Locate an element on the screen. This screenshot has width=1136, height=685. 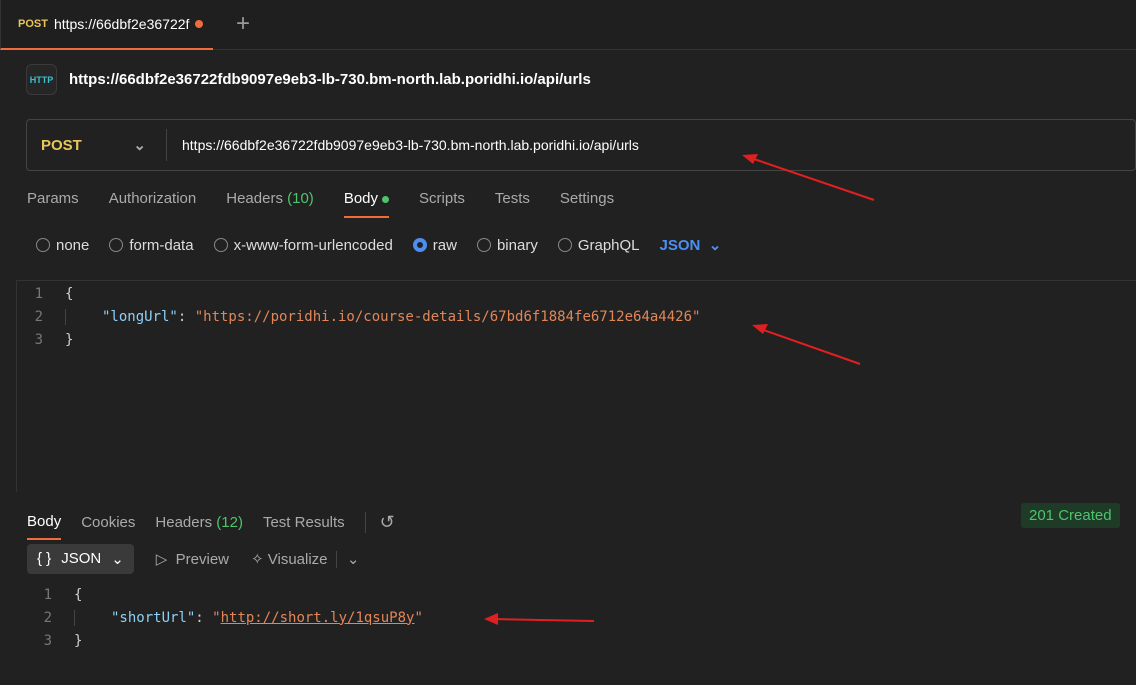
tab-cookies: Cookies is located at coordinates (108, 522).